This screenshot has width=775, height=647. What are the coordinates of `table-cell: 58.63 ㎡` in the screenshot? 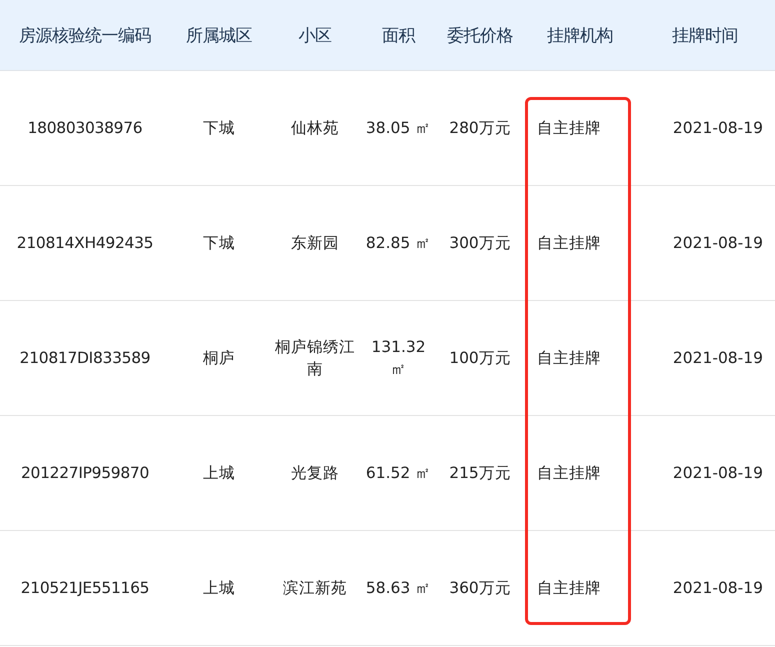 It's located at (398, 588).